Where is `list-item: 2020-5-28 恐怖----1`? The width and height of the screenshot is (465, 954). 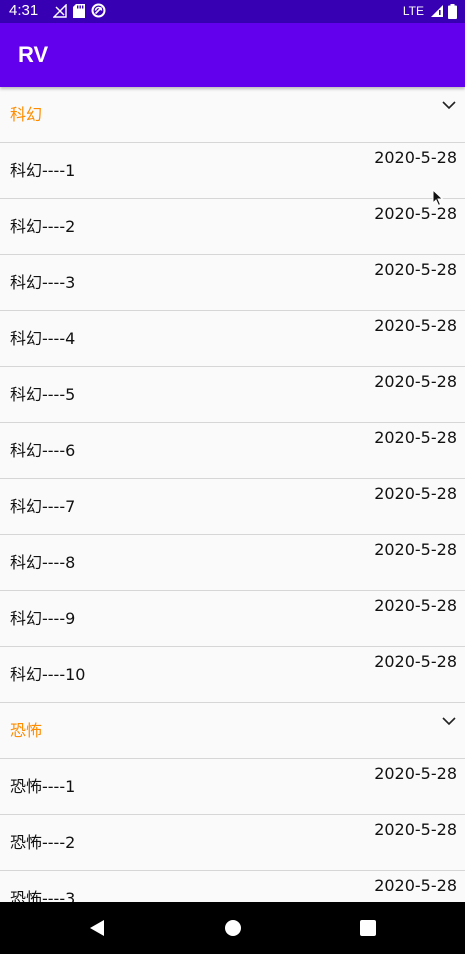
list-item: 2020-5-28 恐怖----1 is located at coordinates (232, 787).